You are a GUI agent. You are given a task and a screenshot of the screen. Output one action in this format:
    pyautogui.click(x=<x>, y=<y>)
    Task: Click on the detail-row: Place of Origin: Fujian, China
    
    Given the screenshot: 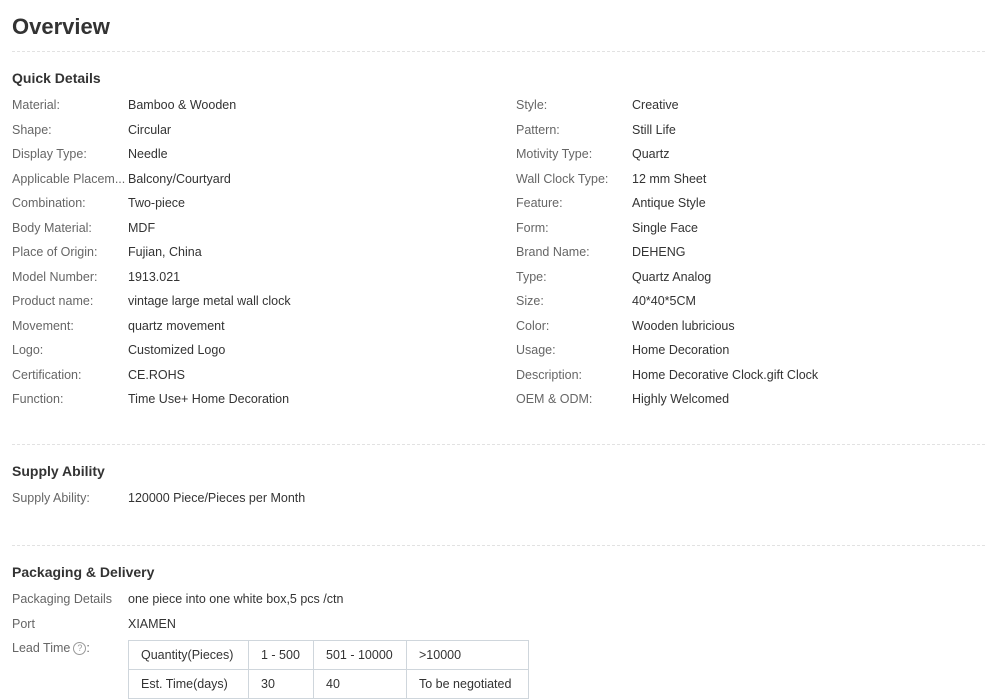 What is the action you would take?
    pyautogui.click(x=264, y=252)
    